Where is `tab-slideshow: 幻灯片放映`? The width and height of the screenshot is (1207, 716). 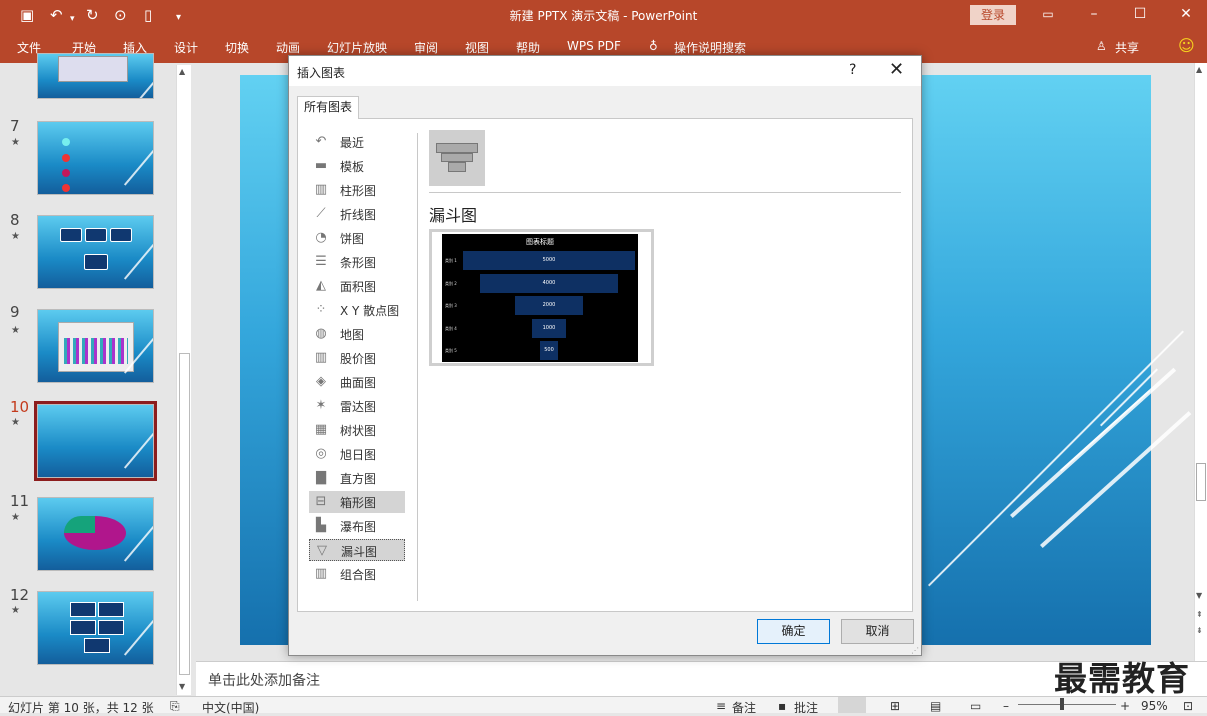
tab-slideshow: 幻灯片放映 is located at coordinates (357, 47).